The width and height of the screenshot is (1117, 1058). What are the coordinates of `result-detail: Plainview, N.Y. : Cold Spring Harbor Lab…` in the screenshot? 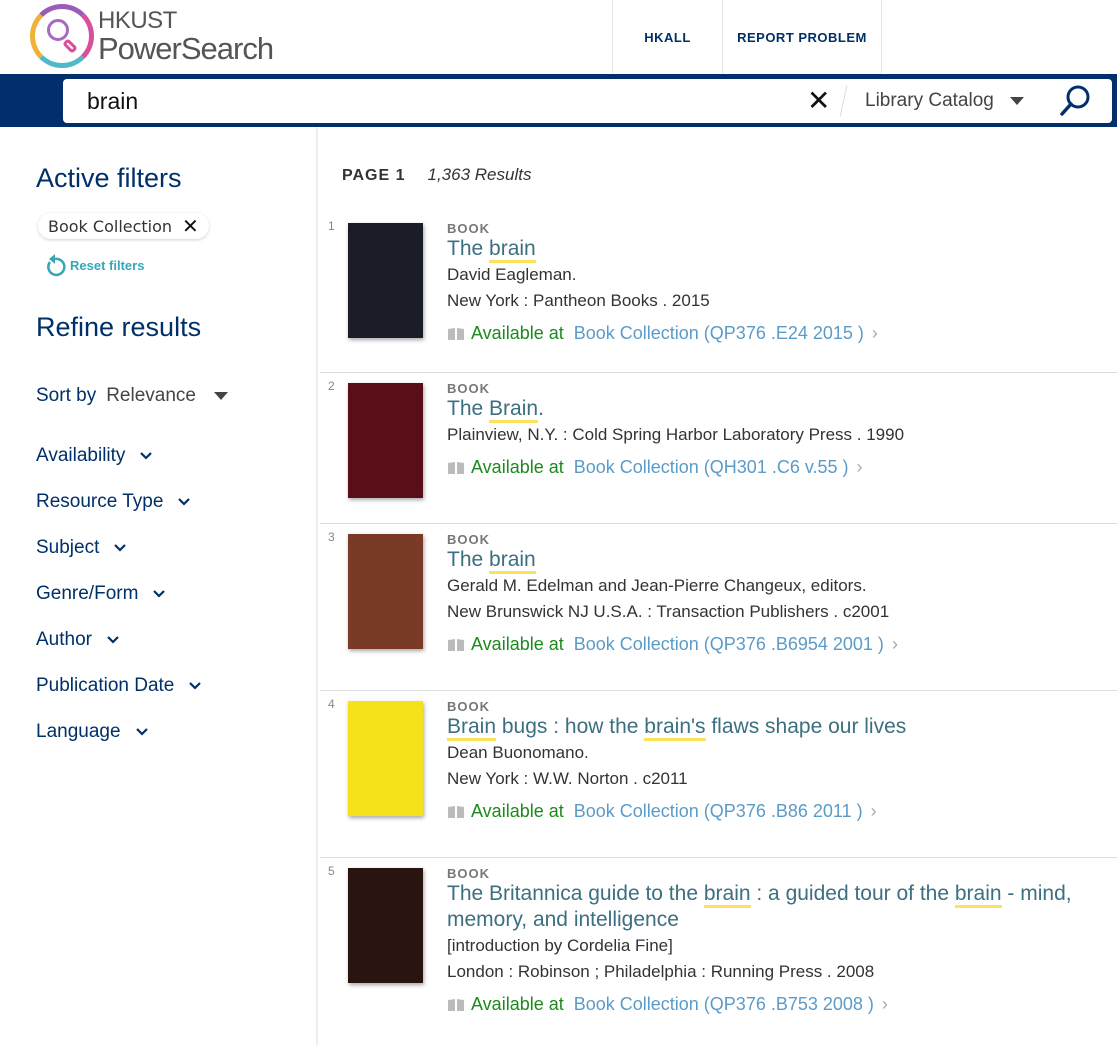 It's located at (676, 434).